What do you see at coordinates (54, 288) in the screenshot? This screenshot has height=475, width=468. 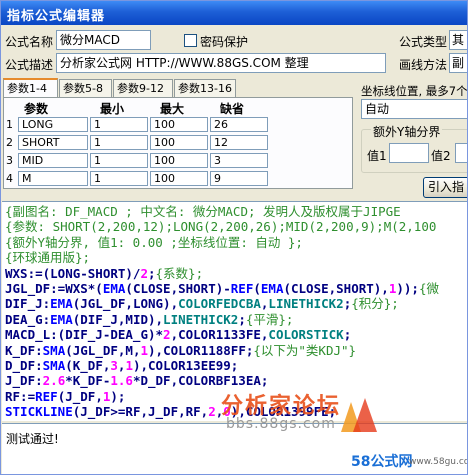 I see `code-token: JGL_DF:=WXS*(` at bounding box center [54, 288].